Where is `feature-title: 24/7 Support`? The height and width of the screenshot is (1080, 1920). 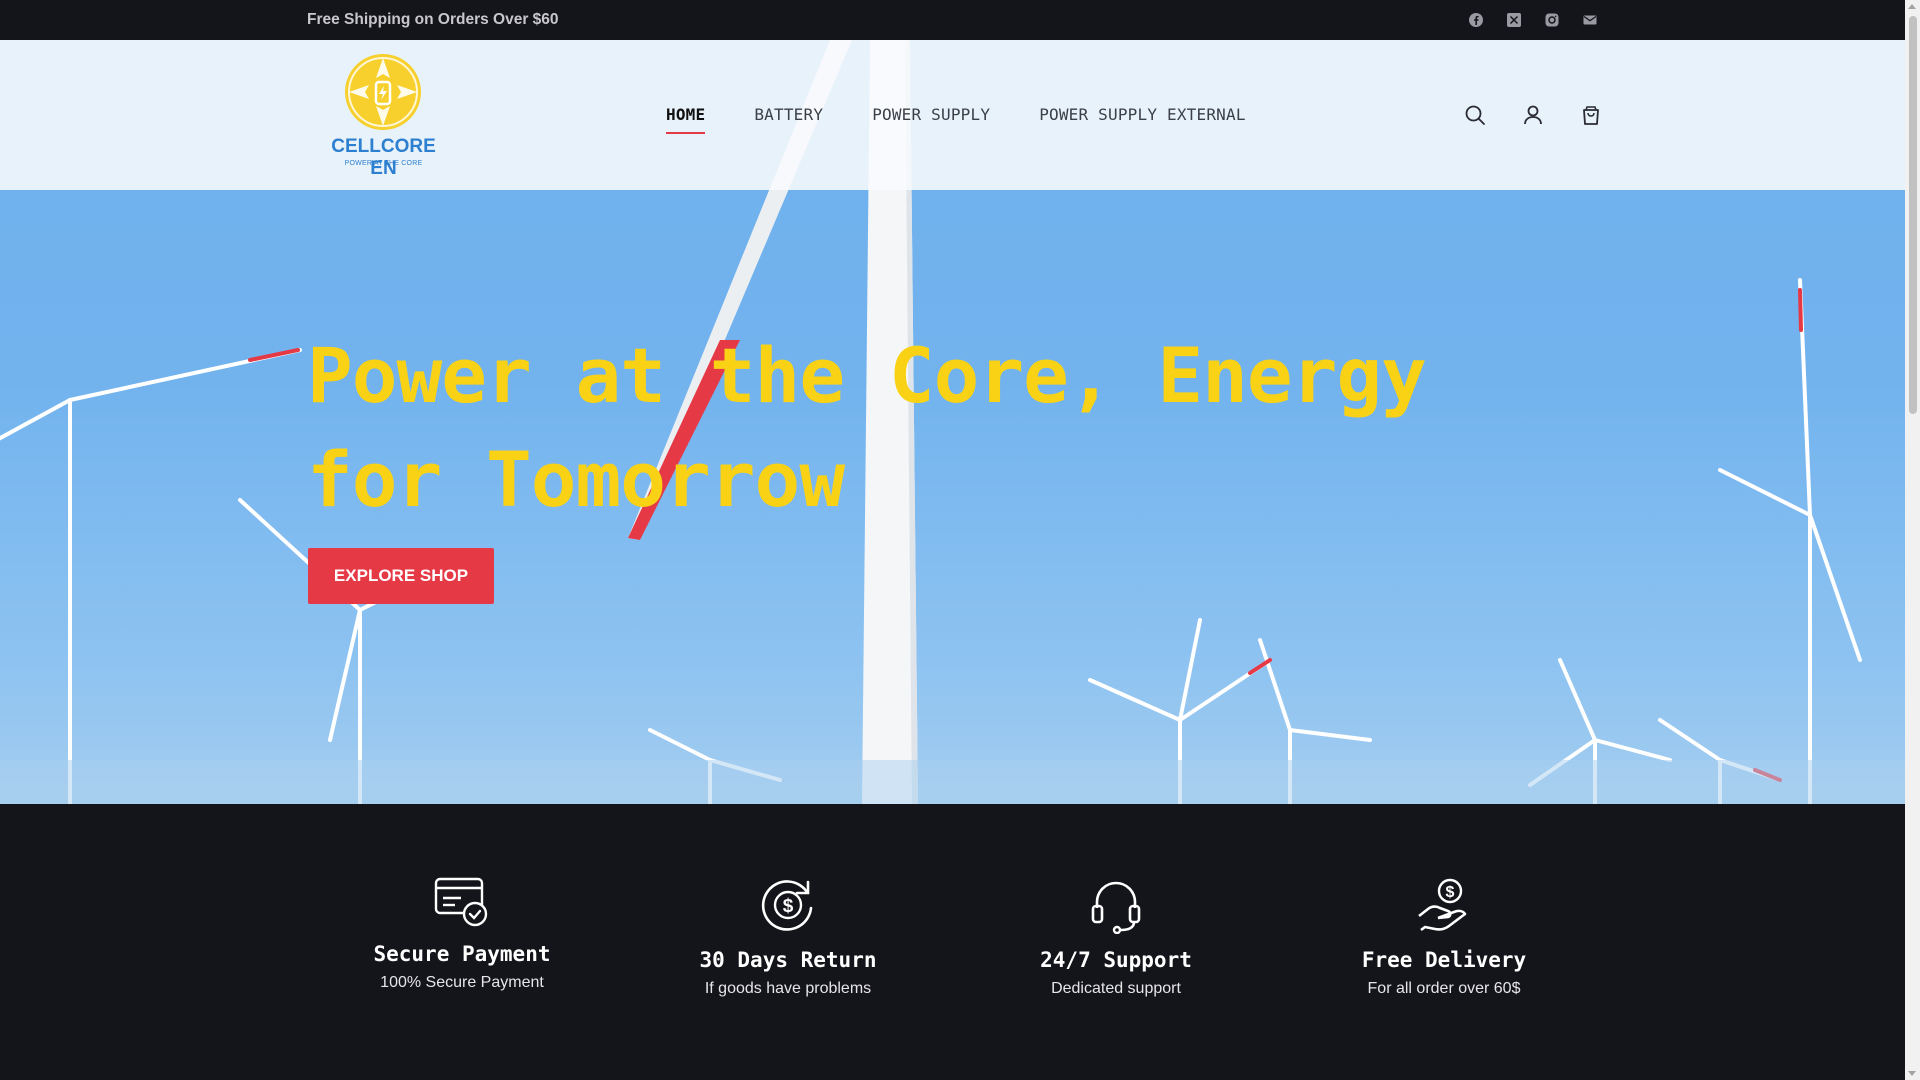
feature-title: 24/7 Support is located at coordinates (1116, 960).